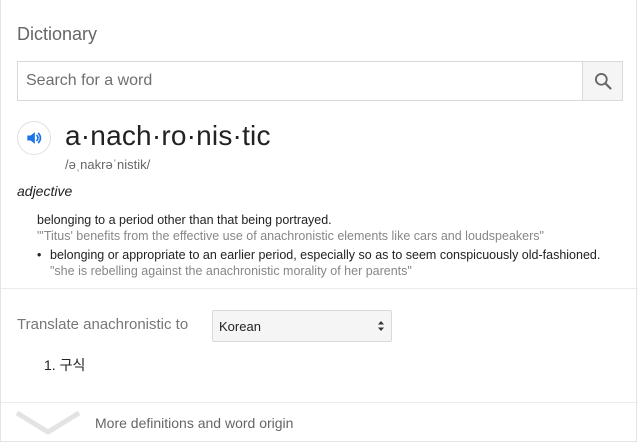 This screenshot has width=638, height=443. What do you see at coordinates (103, 324) in the screenshot?
I see `translate-label: Translate anachronistic to` at bounding box center [103, 324].